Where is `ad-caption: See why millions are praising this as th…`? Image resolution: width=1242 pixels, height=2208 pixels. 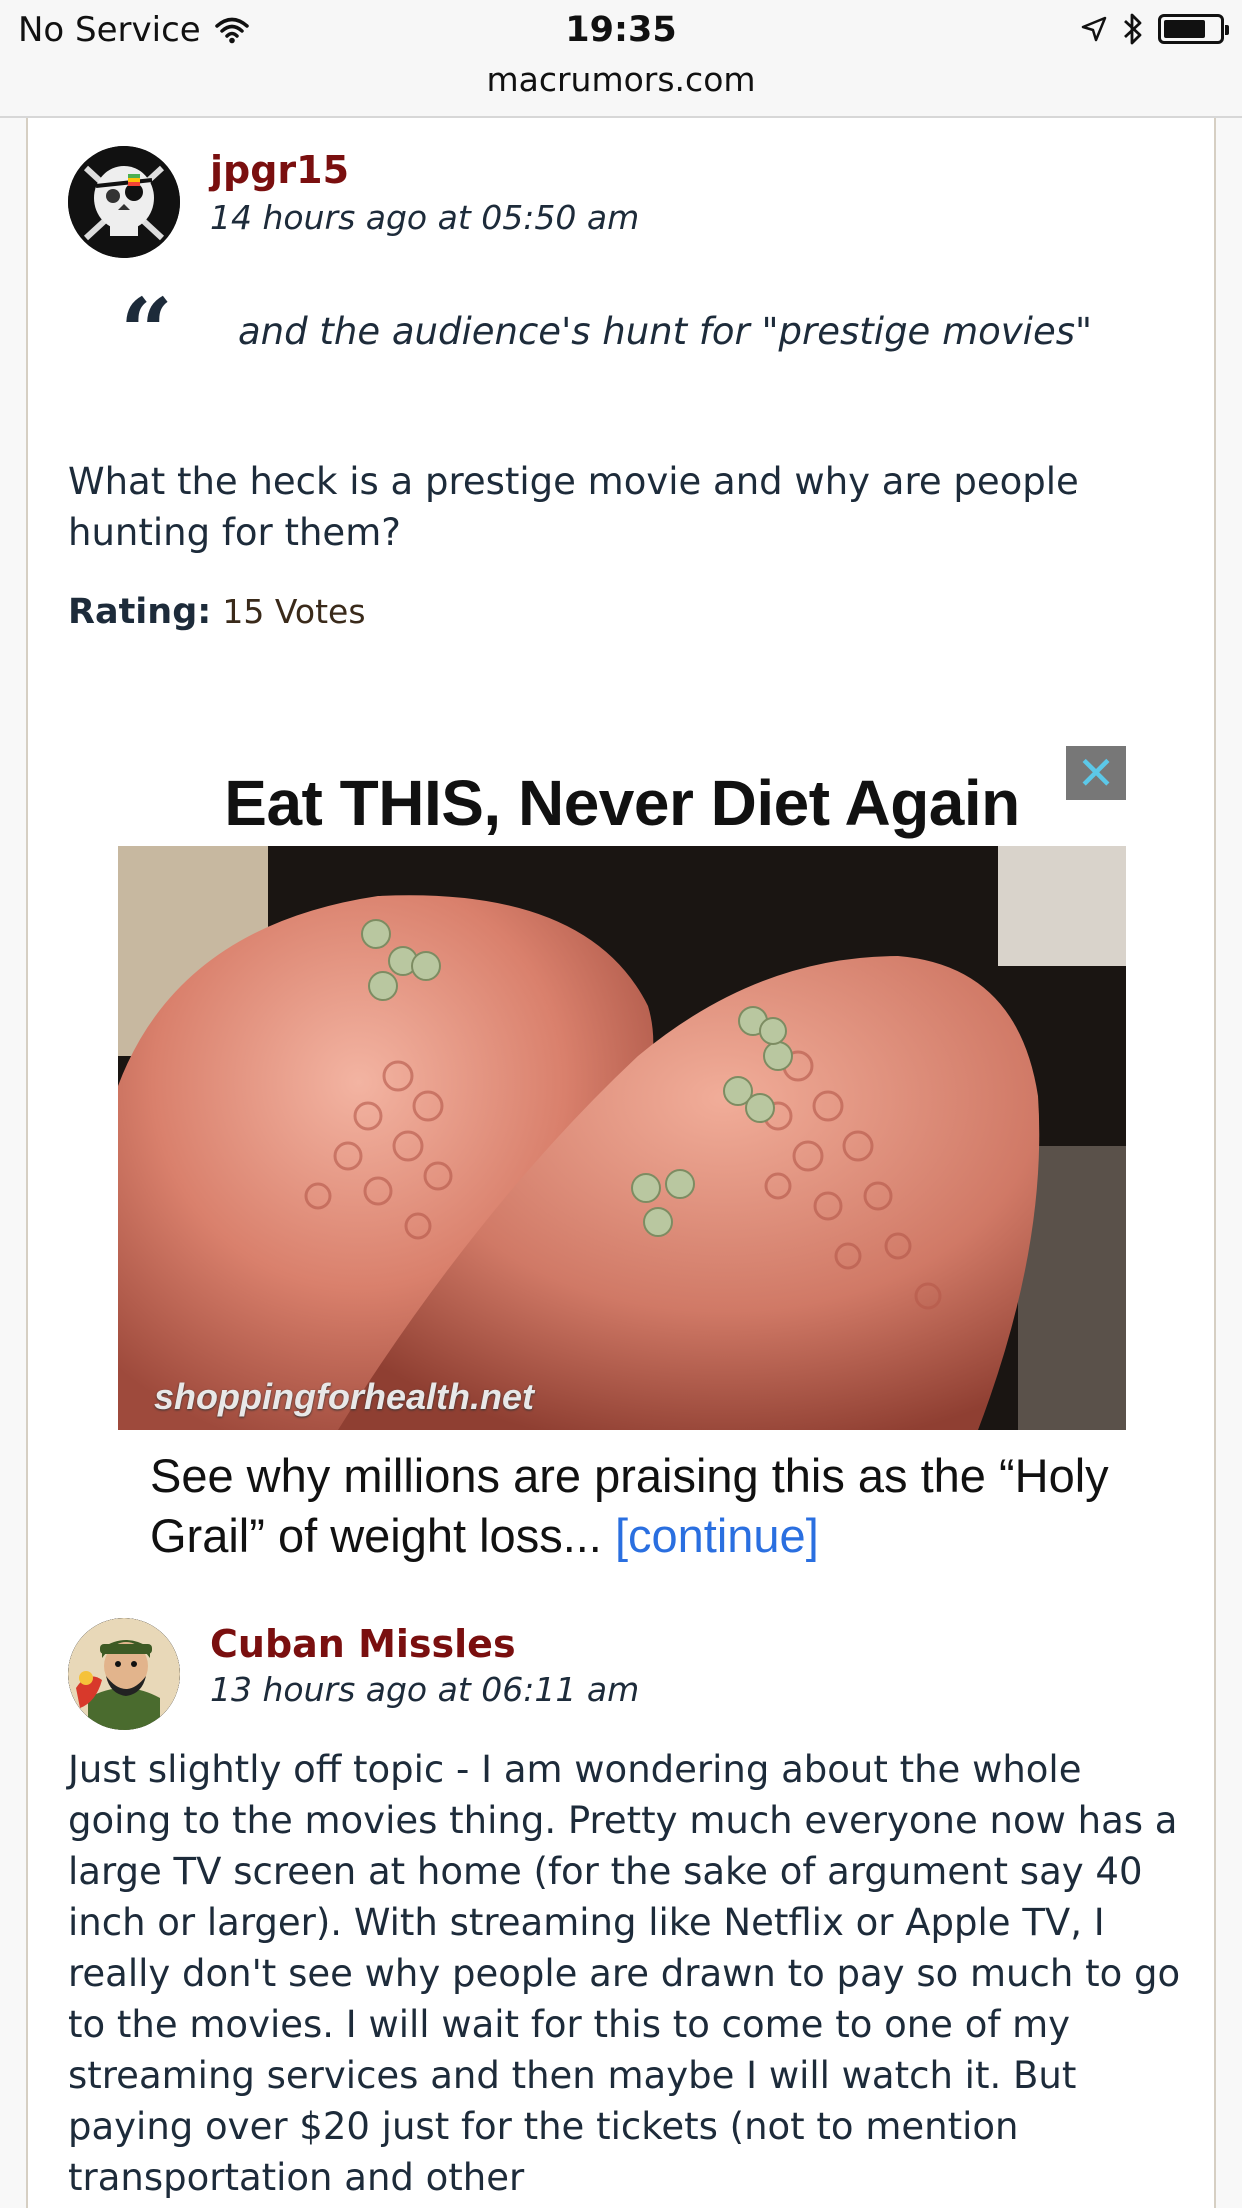
ad-caption: See why millions are praising this as th… is located at coordinates (630, 1506).